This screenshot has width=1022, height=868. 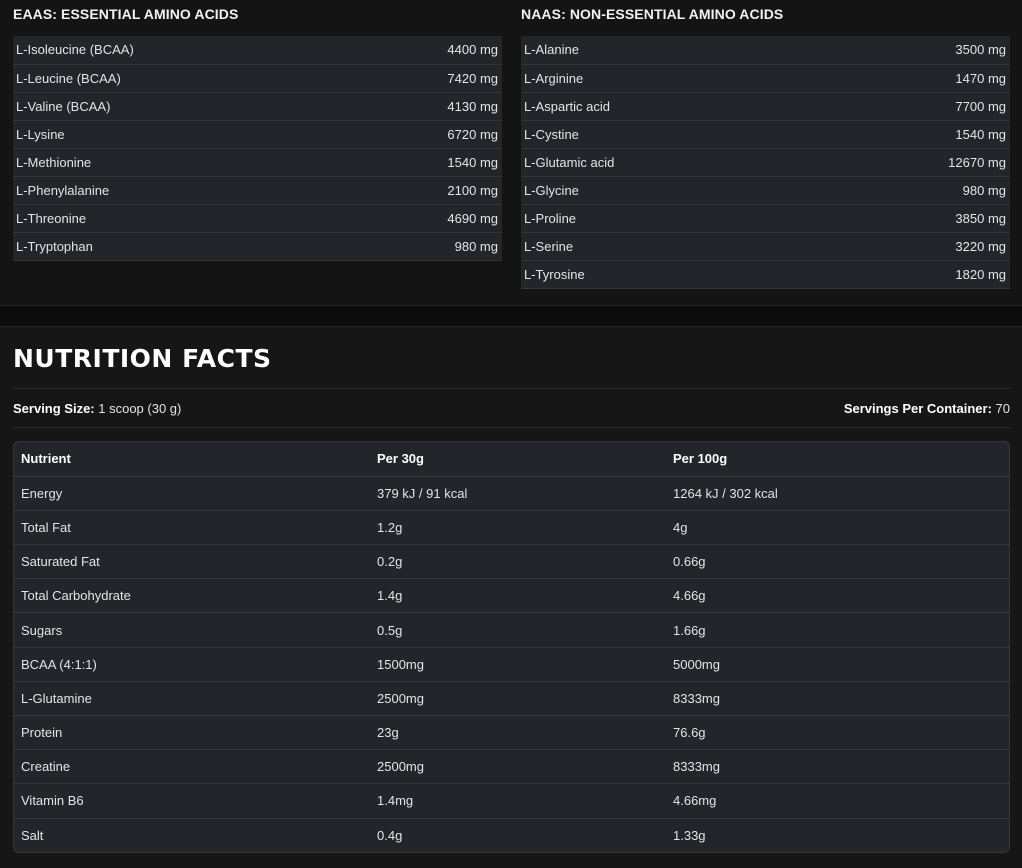 I want to click on naas-row: L-Arginine 1470 mg, so click(x=765, y=78).